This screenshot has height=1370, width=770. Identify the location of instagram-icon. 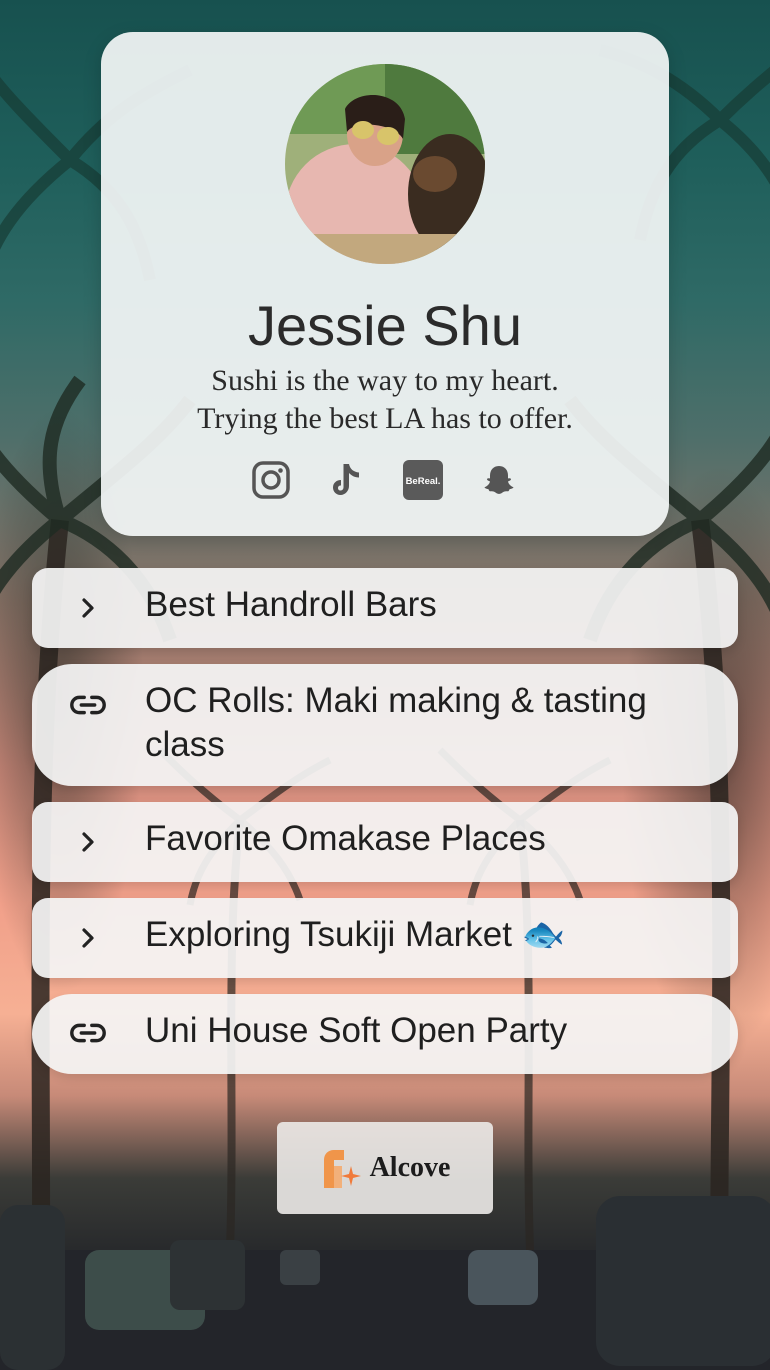
(271, 480).